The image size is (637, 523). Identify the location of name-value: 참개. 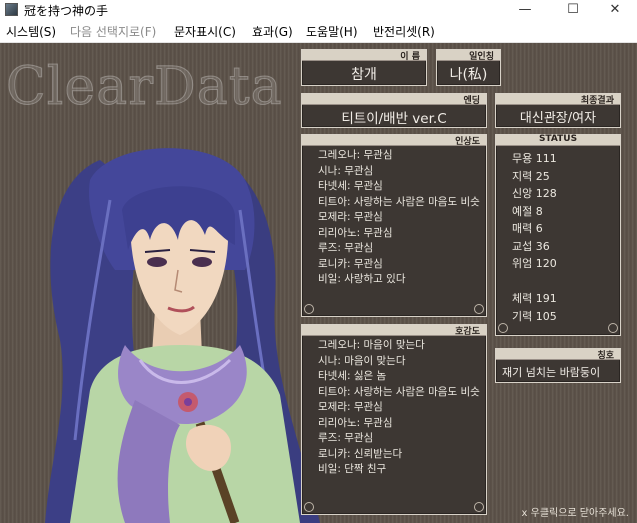
(364, 75).